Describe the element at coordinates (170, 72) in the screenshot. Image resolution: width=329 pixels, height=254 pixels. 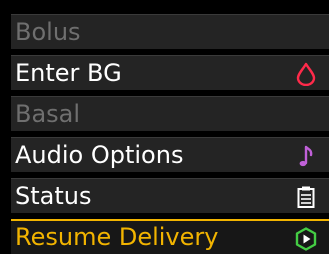
I see `menu-item-enter-bg: Enter BG` at that location.